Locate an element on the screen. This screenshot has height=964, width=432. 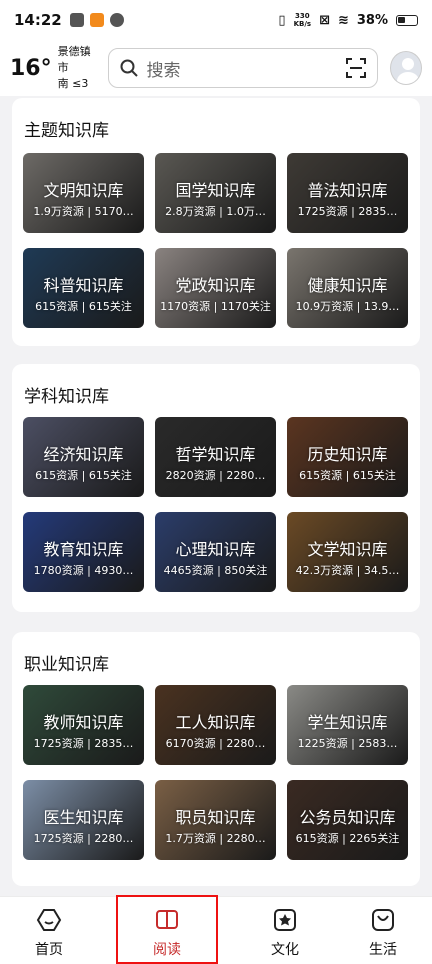
nav-home: 首页 is located at coordinates (49, 930).